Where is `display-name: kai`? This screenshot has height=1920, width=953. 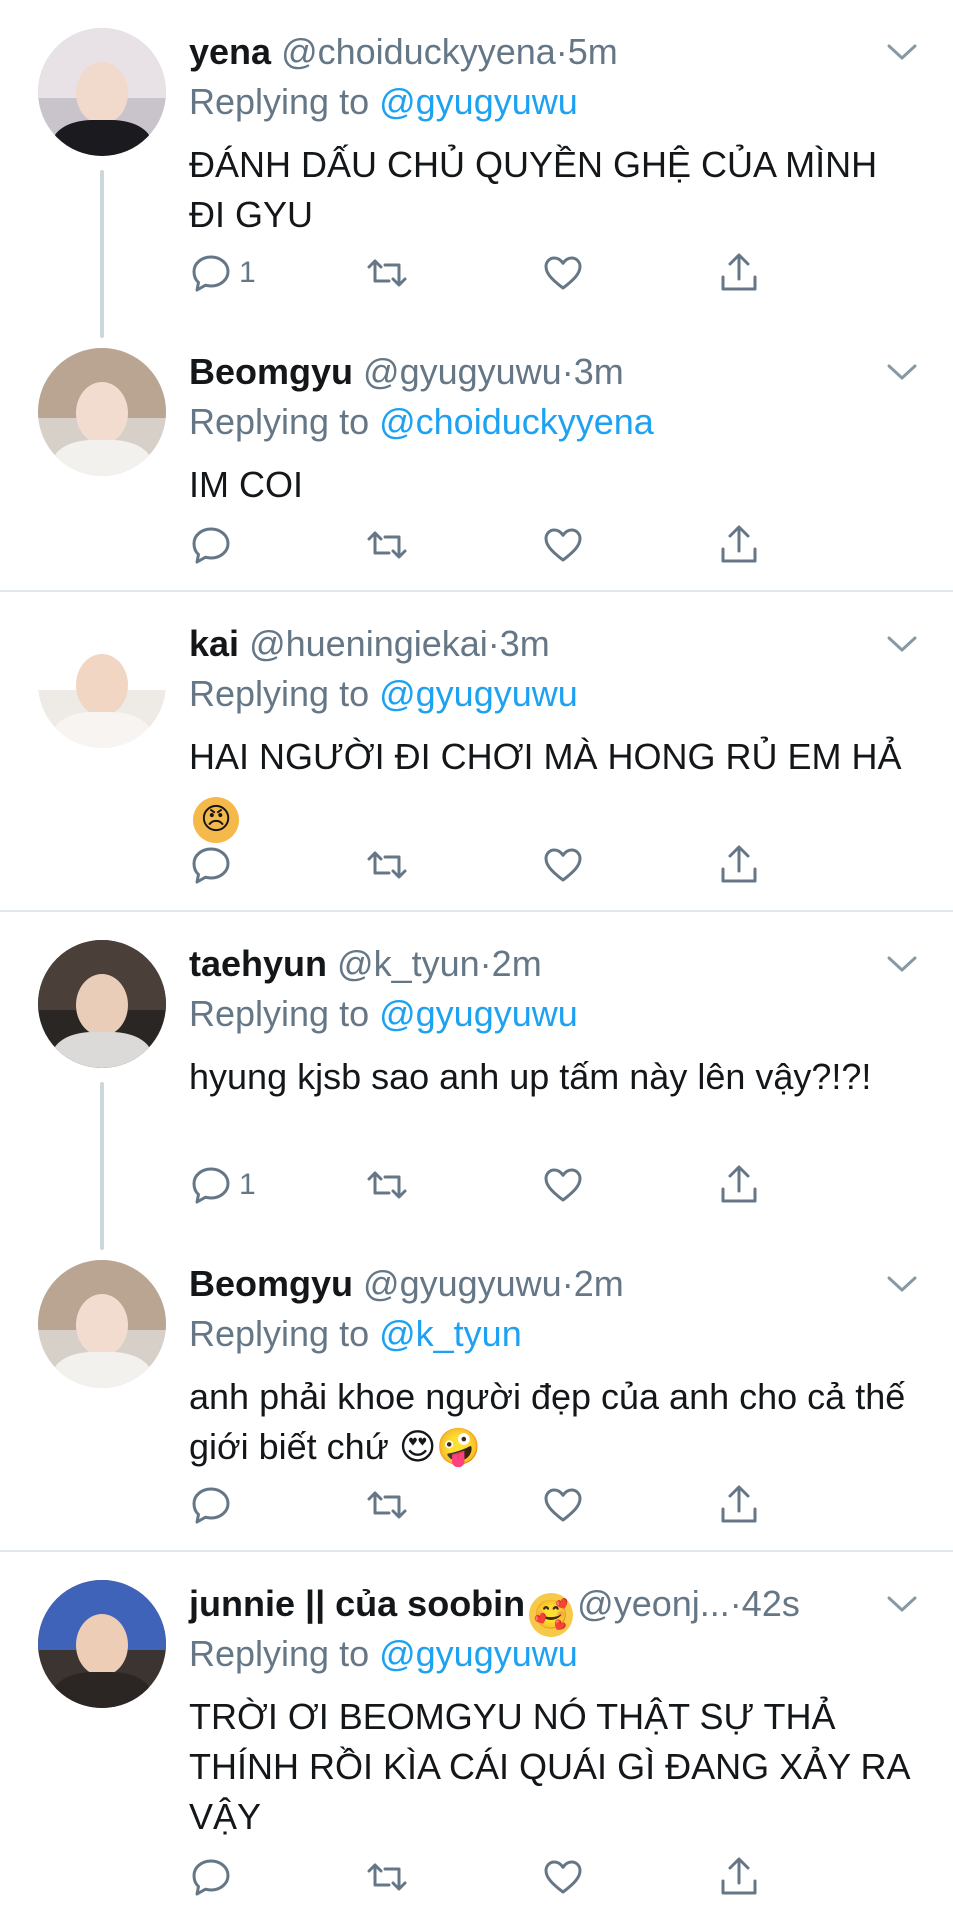 display-name: kai is located at coordinates (214, 643).